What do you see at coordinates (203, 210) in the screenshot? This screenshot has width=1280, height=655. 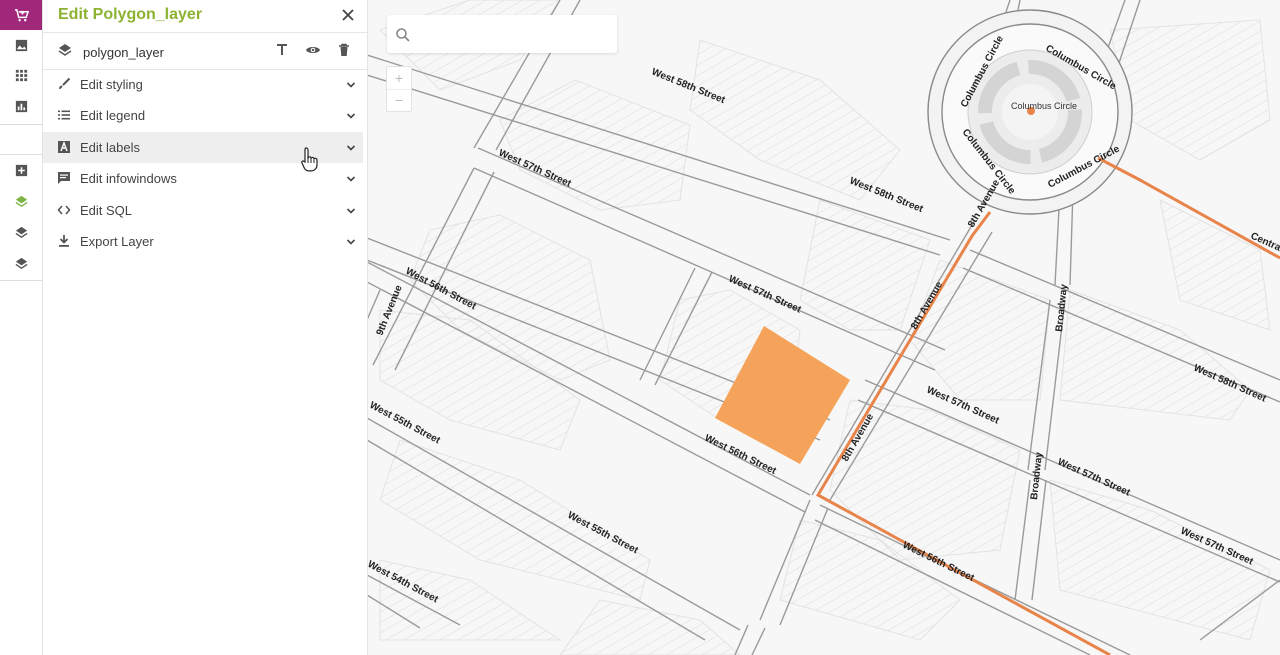 I see `menu-edit-sql: Edit SQL` at bounding box center [203, 210].